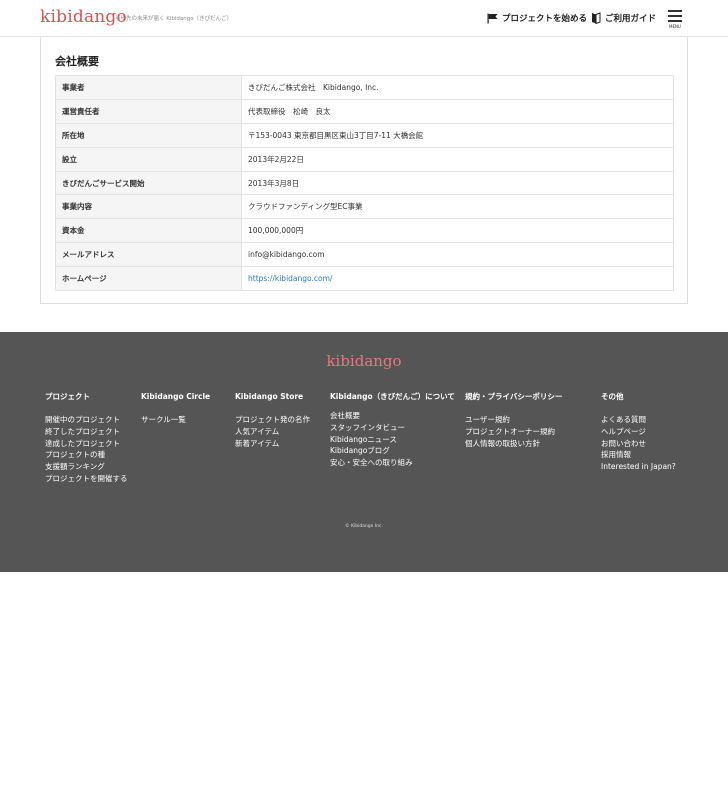 The image size is (728, 796). I want to click on site-tagline: 半歩先の未来が届く Kibidango（きびだんご）, so click(174, 19).